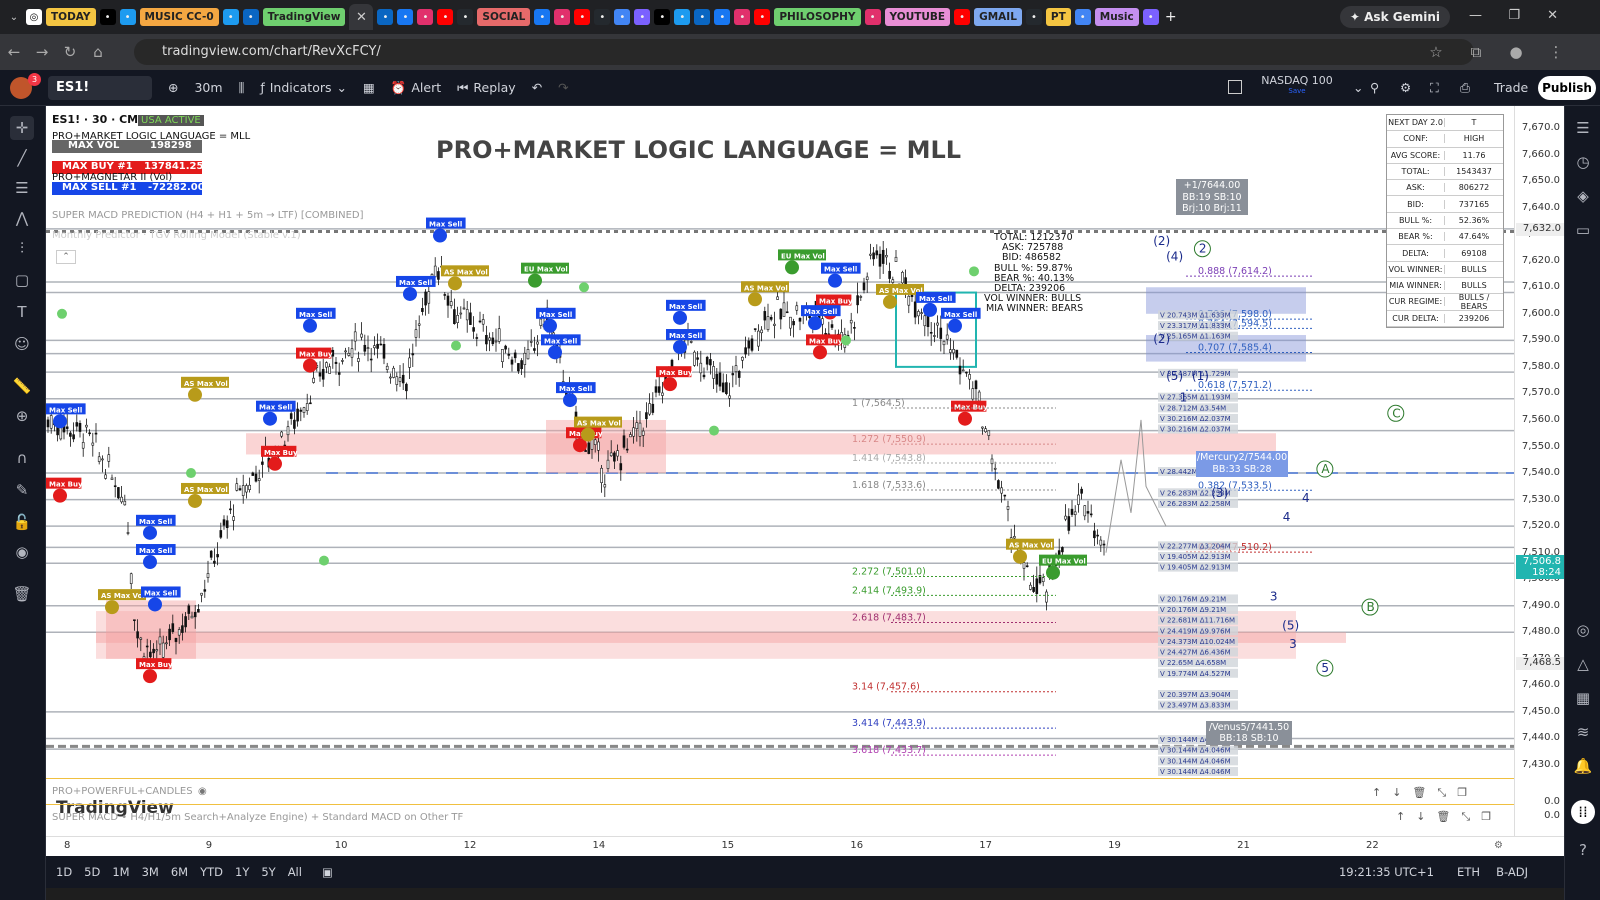  I want to click on goto-date-icon: ▣, so click(327, 872).